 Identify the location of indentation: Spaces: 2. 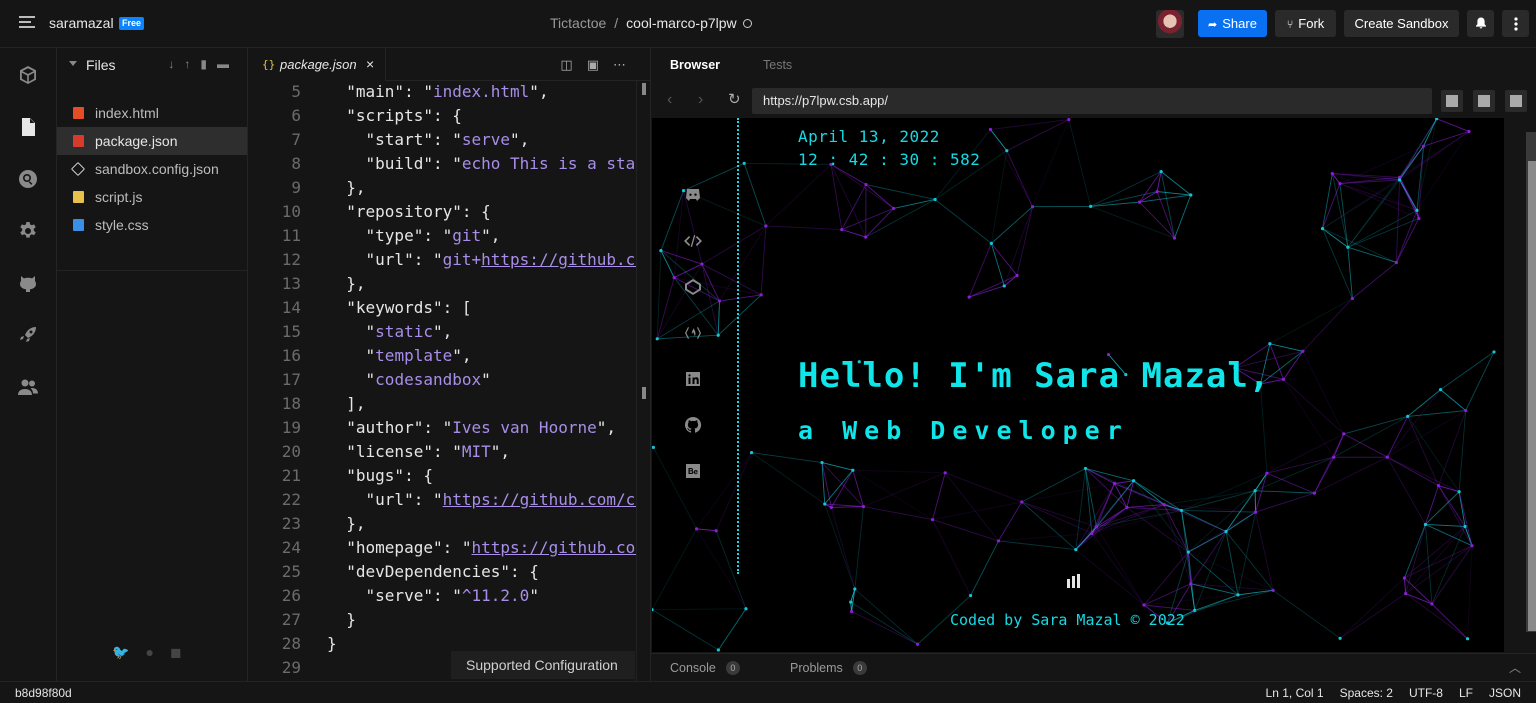
(1366, 693).